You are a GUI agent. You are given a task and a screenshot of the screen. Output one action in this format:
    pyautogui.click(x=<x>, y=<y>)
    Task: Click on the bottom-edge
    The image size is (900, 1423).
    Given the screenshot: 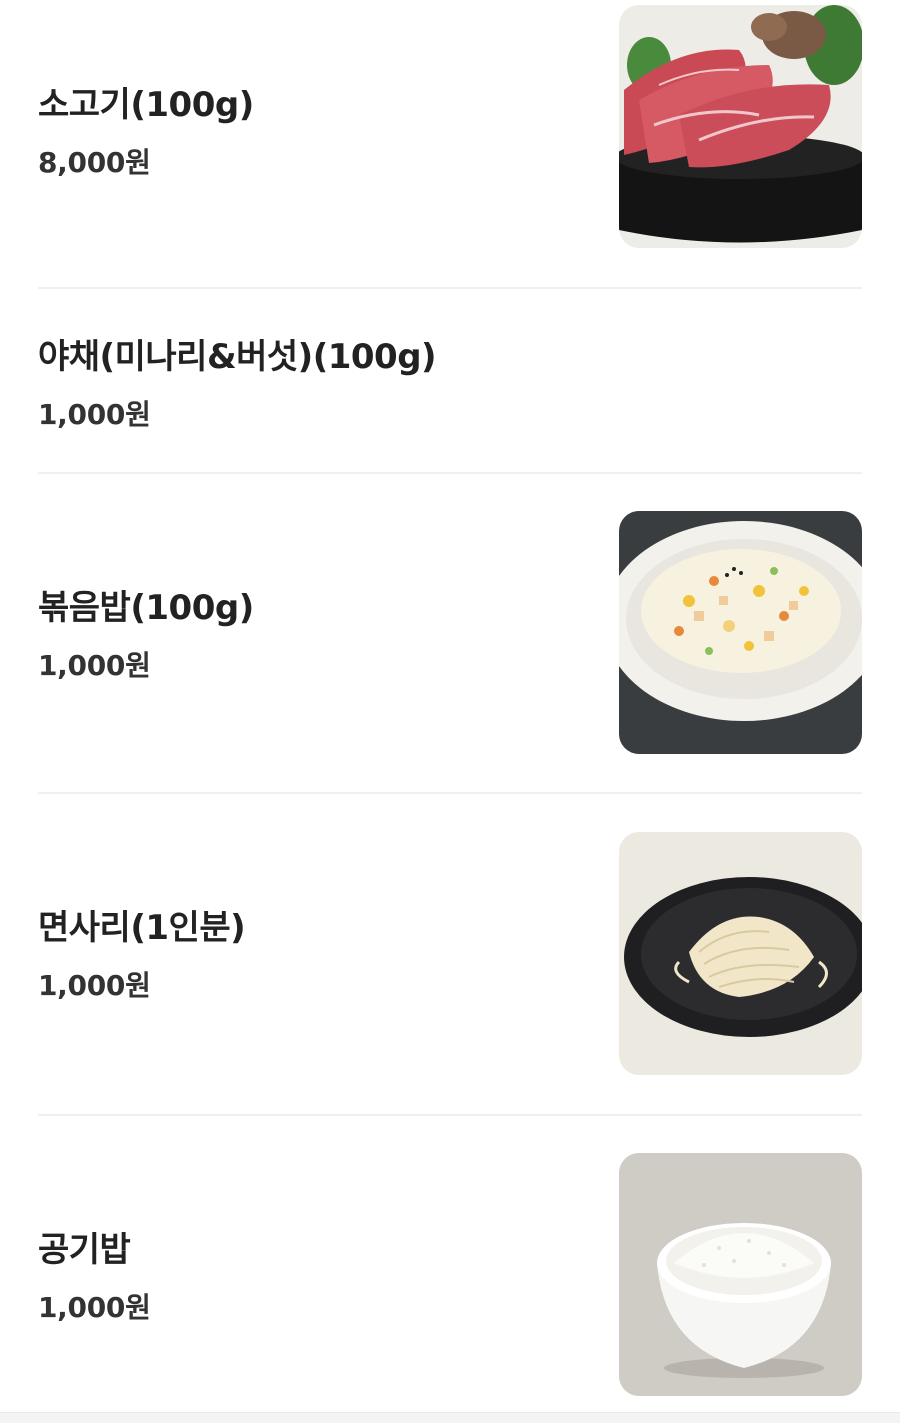 What is the action you would take?
    pyautogui.click(x=450, y=1417)
    